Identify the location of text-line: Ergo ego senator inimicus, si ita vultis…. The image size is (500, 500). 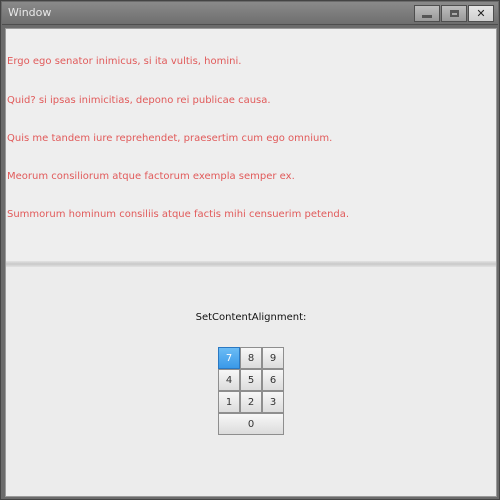
(124, 62).